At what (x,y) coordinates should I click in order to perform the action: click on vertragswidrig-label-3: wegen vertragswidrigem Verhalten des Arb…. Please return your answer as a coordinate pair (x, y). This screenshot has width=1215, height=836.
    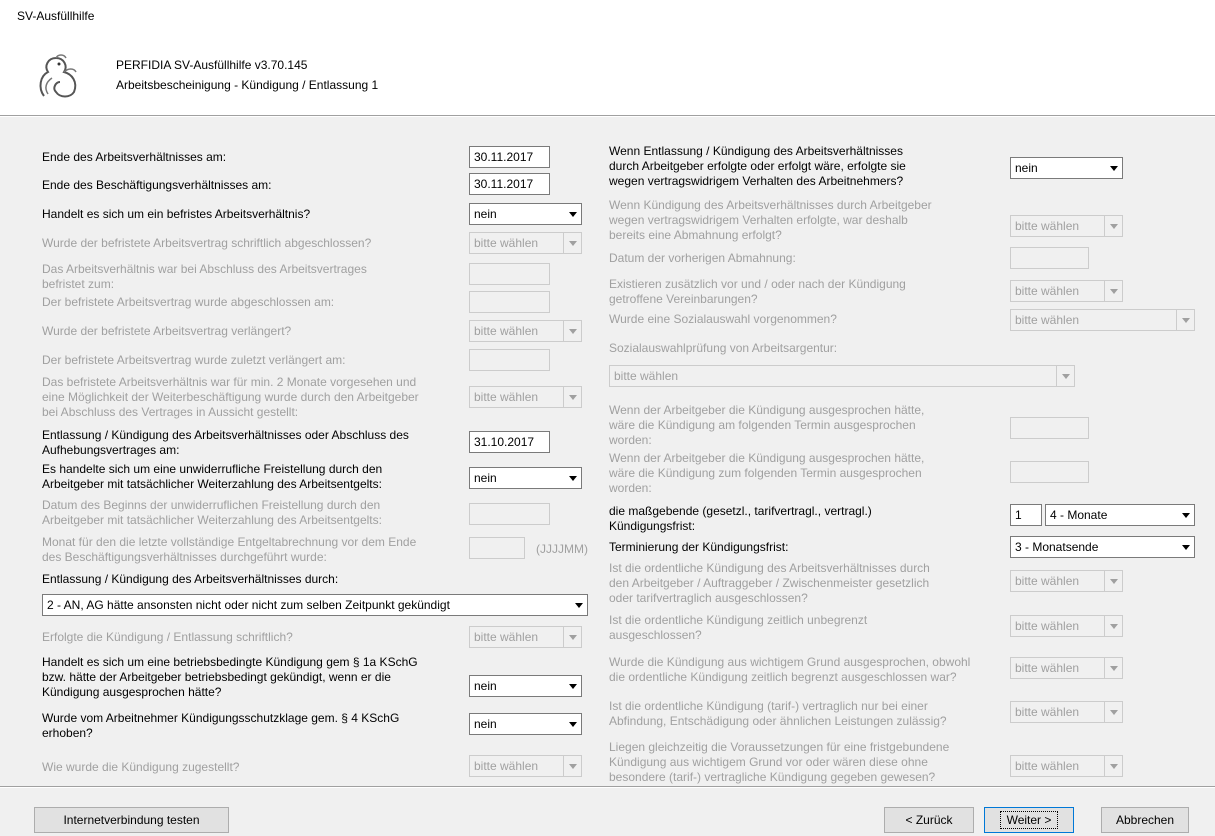
    Looking at the image, I should click on (756, 181).